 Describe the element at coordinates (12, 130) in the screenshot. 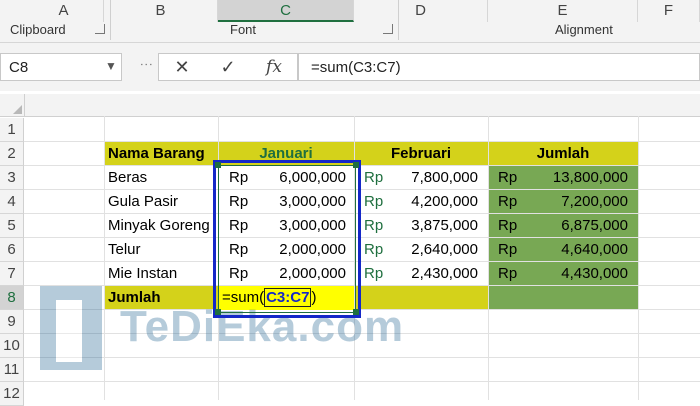

I see `row-header-1: 1` at that location.